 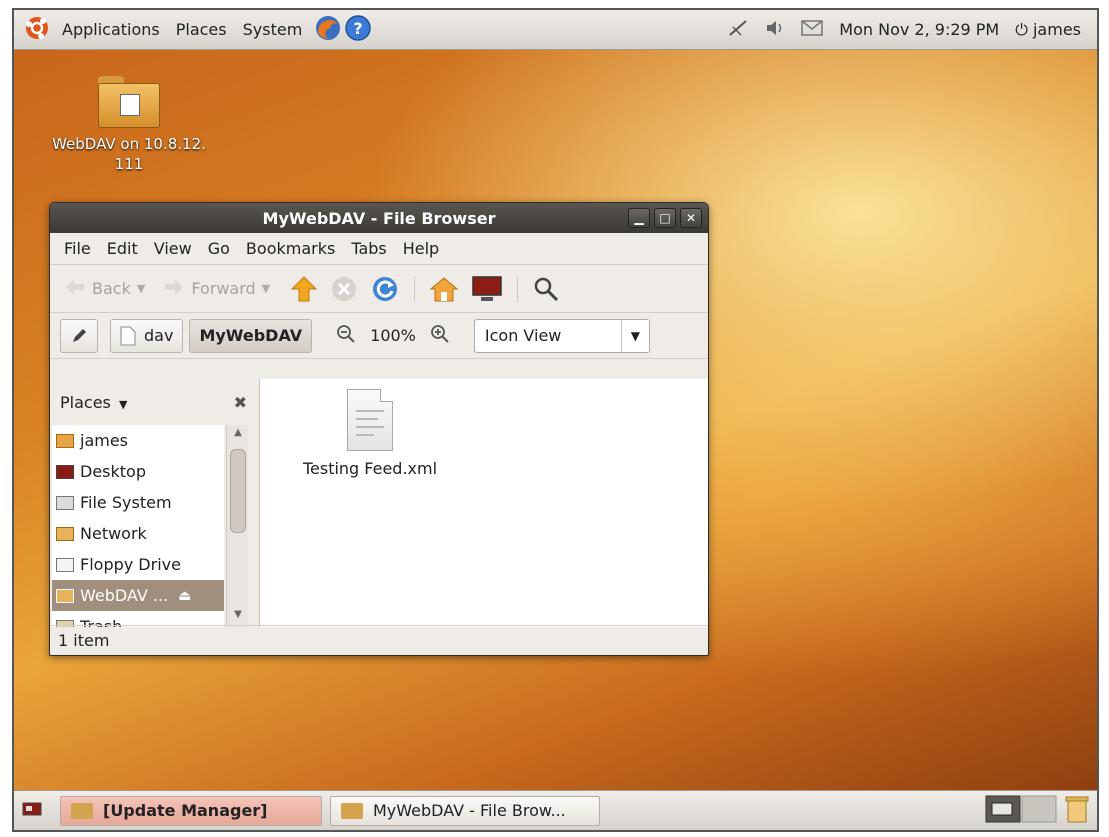 What do you see at coordinates (370, 420) in the screenshot?
I see `xml-file-icon` at bounding box center [370, 420].